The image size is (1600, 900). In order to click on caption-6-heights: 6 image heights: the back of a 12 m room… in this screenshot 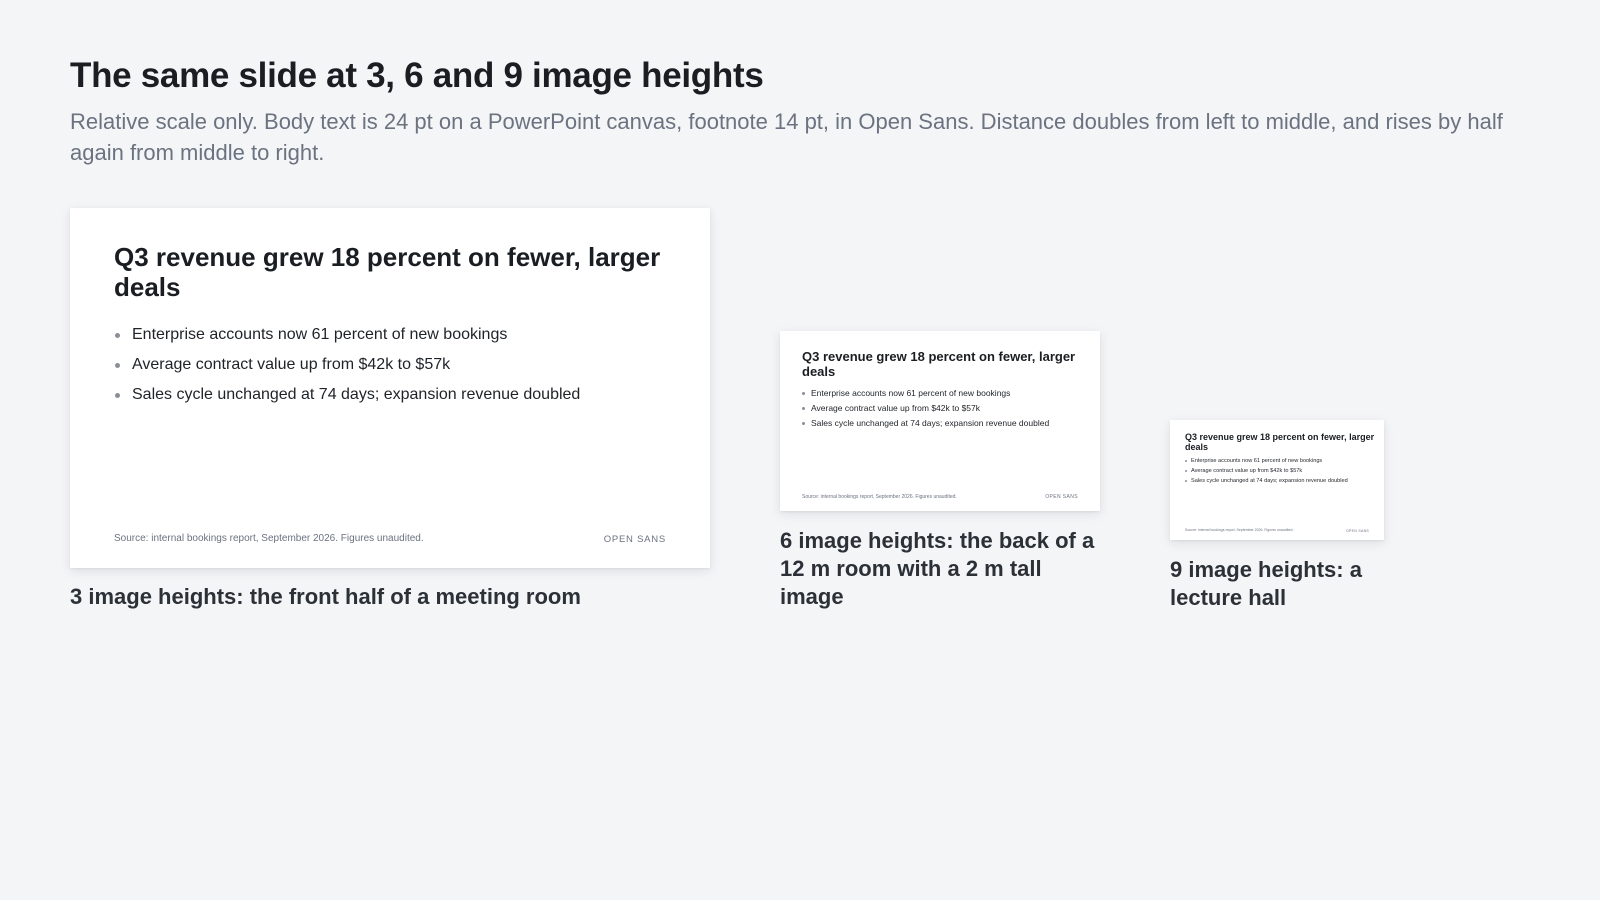, I will do `click(937, 568)`.